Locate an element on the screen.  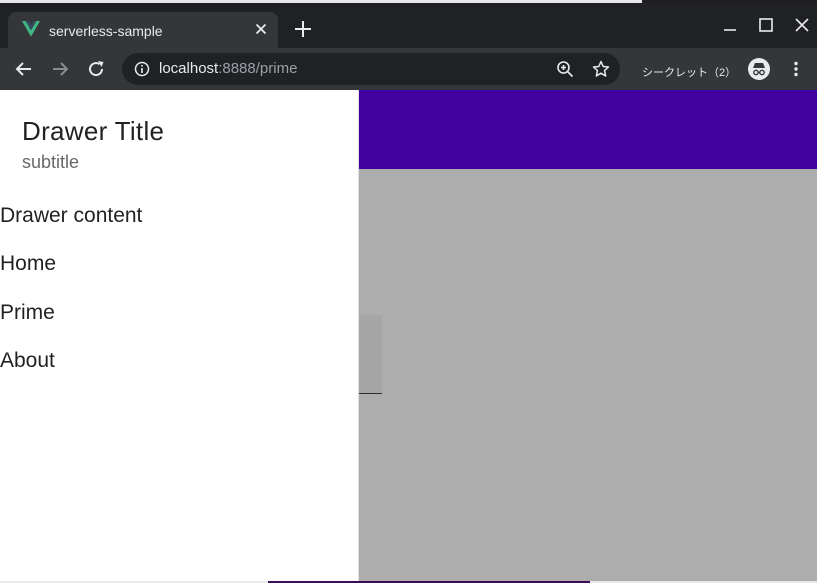
drawer-subtitle: subtitle is located at coordinates (51, 162).